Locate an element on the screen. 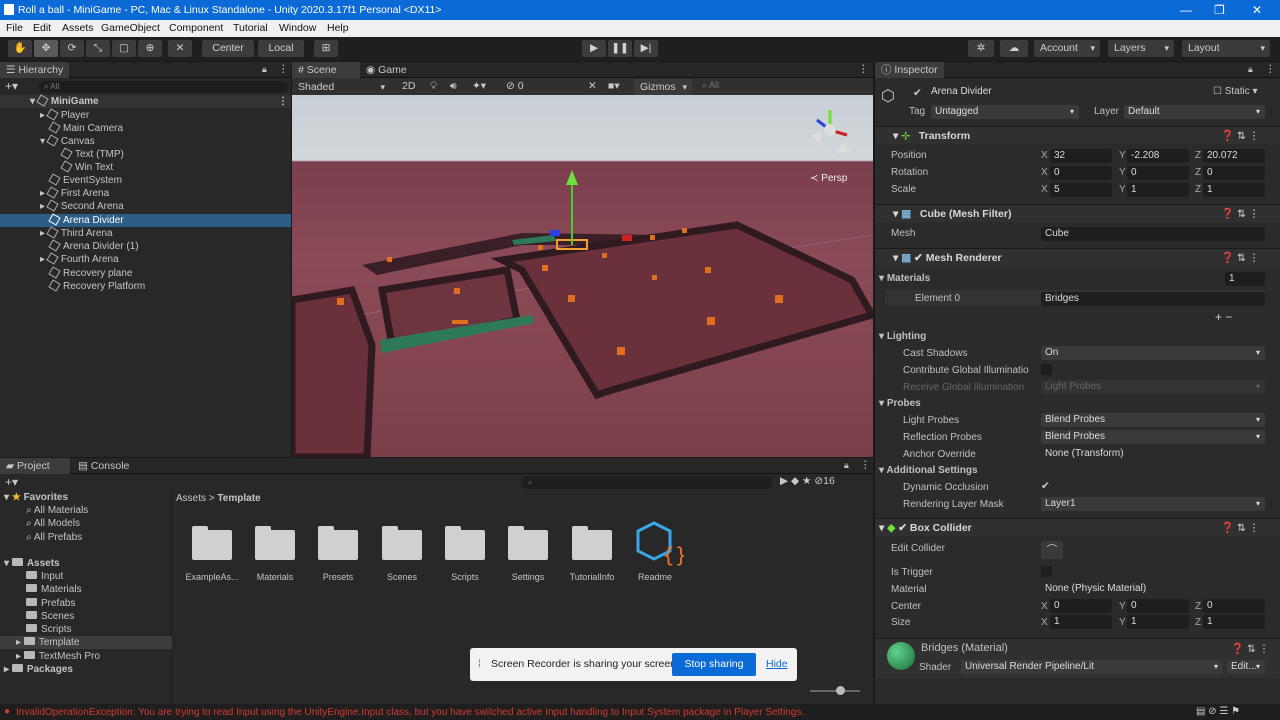 This screenshot has height=720, width=1280. breadcrumb-template: Template is located at coordinates (238, 498).